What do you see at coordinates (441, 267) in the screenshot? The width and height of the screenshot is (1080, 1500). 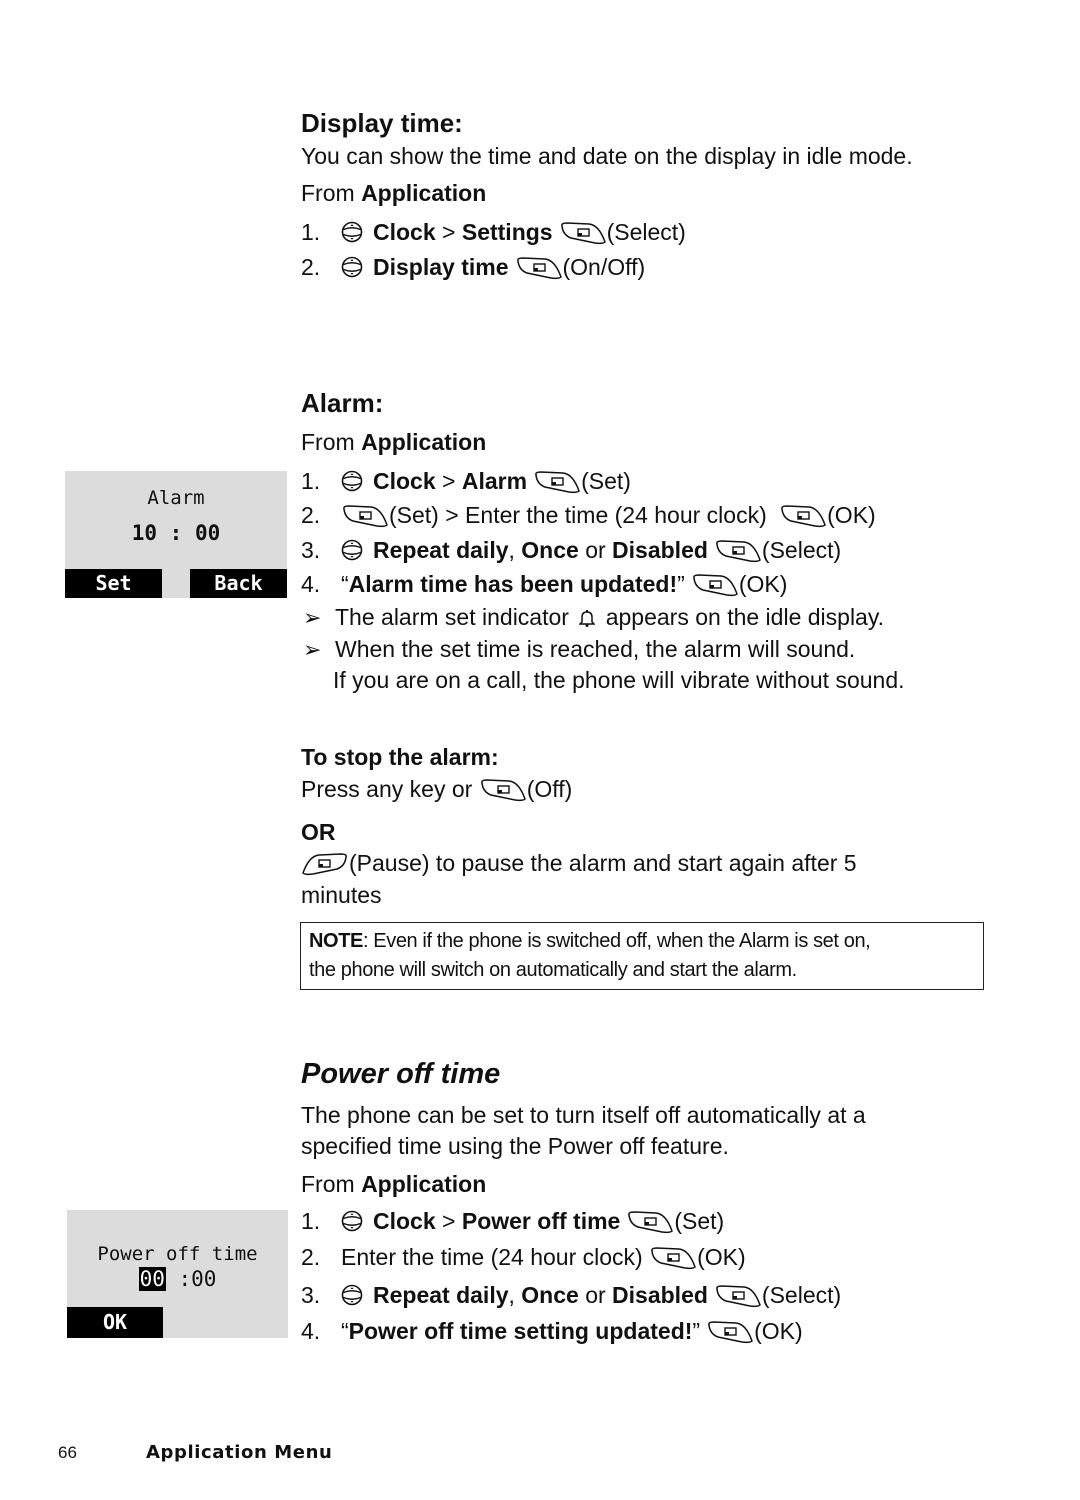 I see `menu-item-display-time: Display time` at bounding box center [441, 267].